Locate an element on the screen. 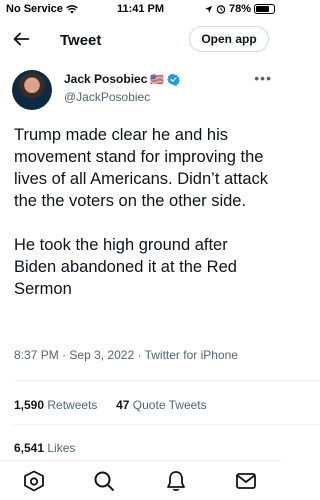 The image size is (320, 500). quotes-label: Quote Tweets is located at coordinates (169, 405).